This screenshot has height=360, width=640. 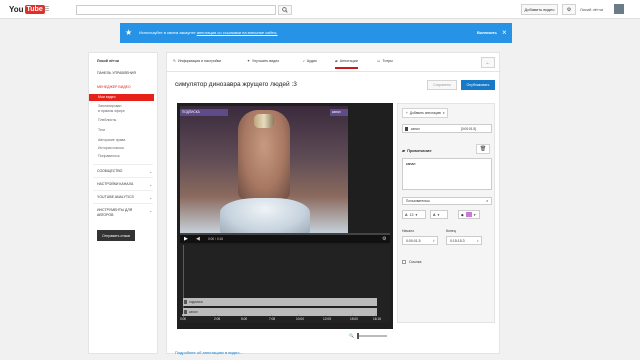 I want to click on timeline-playhead, so click(x=183, y=281).